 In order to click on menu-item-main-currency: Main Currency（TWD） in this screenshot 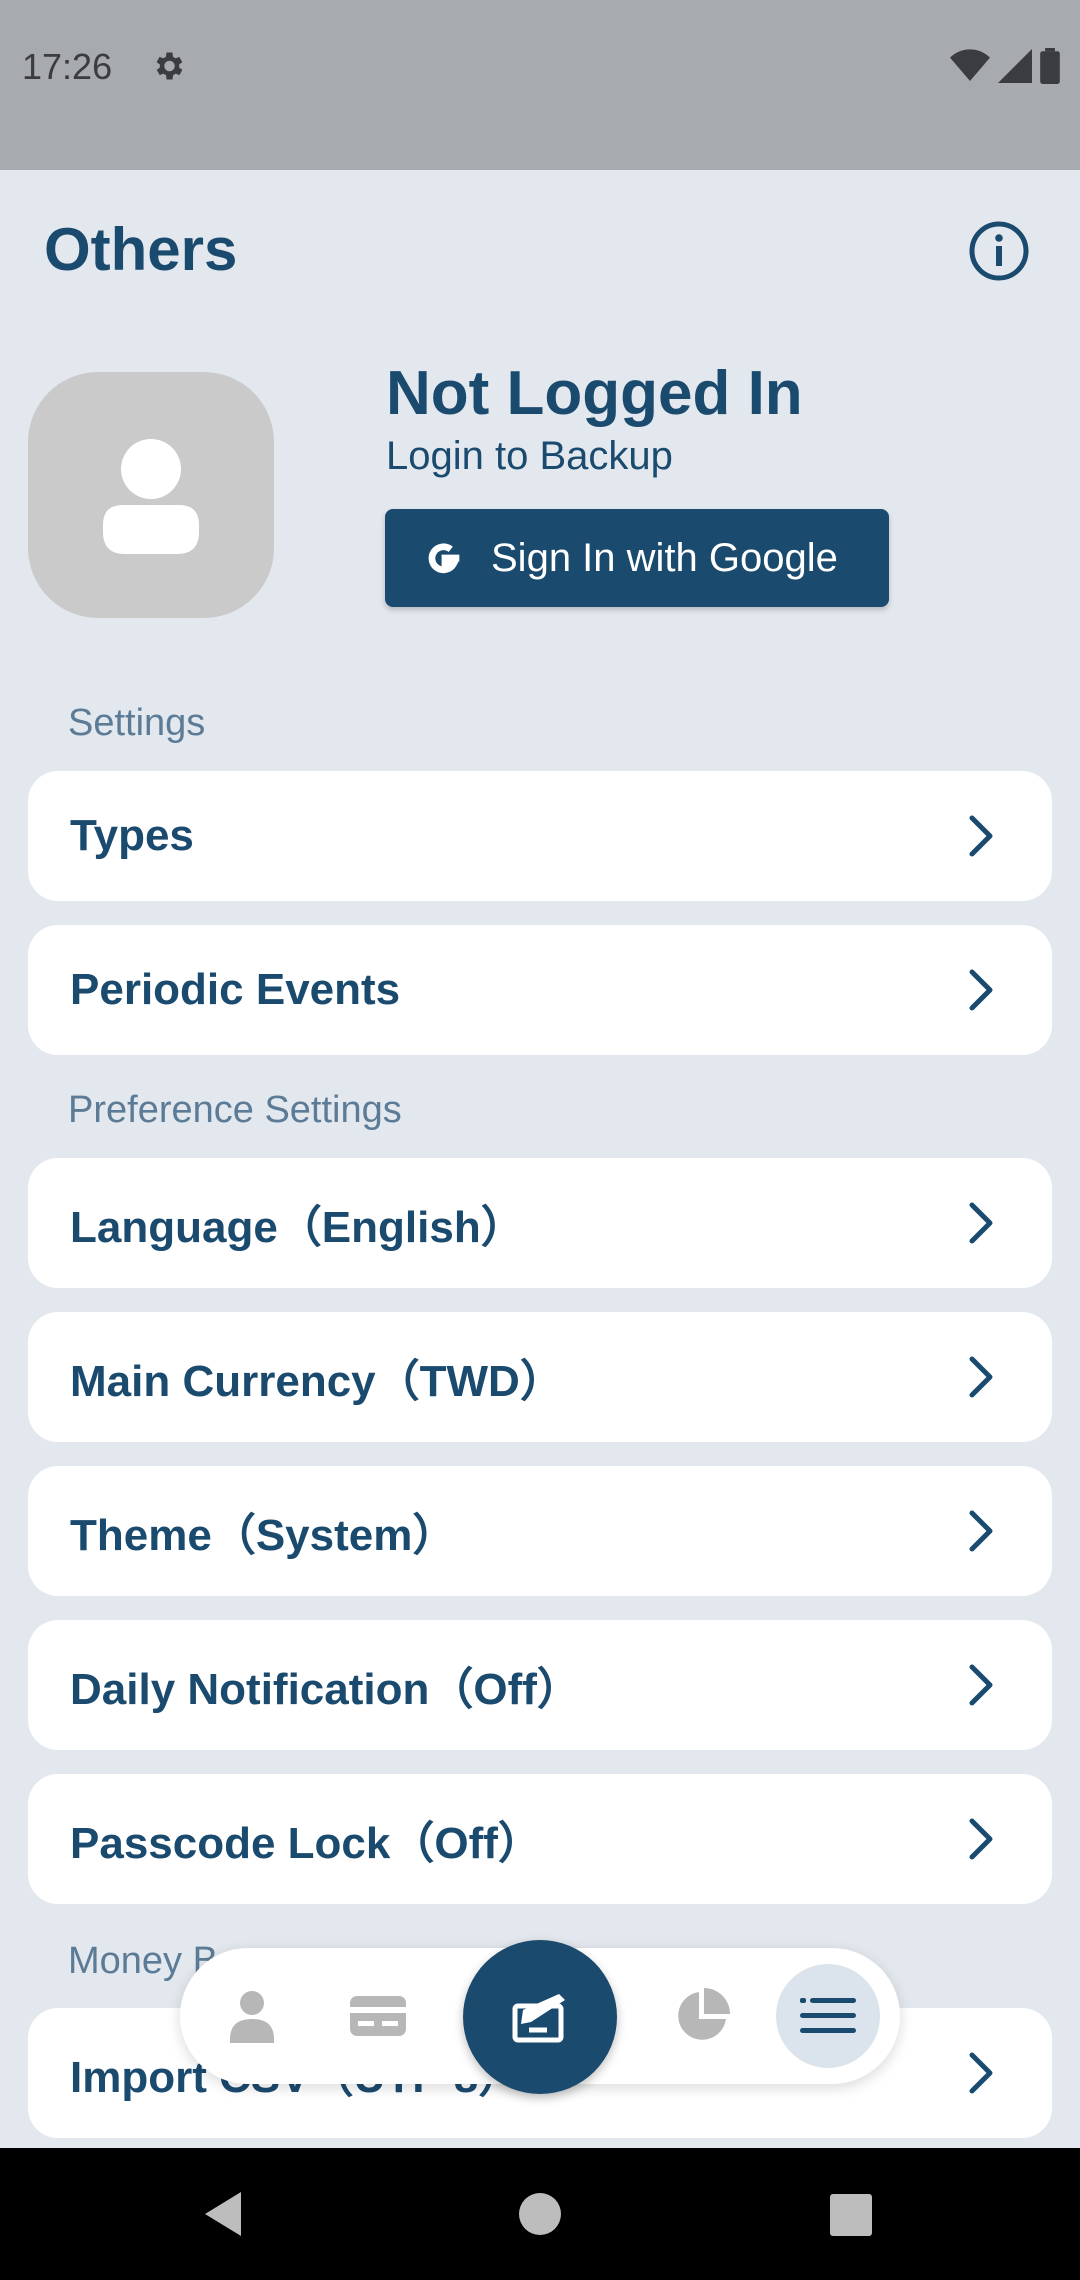, I will do `click(540, 1377)`.